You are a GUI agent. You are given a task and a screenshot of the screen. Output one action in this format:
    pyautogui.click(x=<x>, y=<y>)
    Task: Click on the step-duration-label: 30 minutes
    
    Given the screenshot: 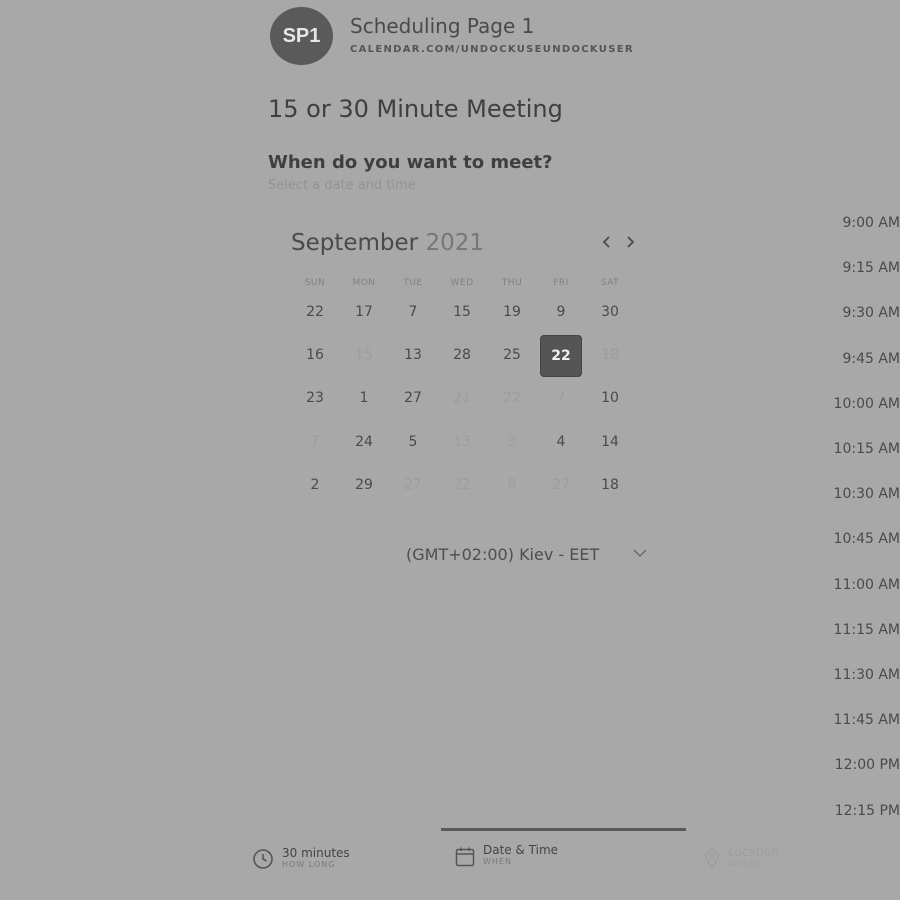 What is the action you would take?
    pyautogui.click(x=316, y=853)
    